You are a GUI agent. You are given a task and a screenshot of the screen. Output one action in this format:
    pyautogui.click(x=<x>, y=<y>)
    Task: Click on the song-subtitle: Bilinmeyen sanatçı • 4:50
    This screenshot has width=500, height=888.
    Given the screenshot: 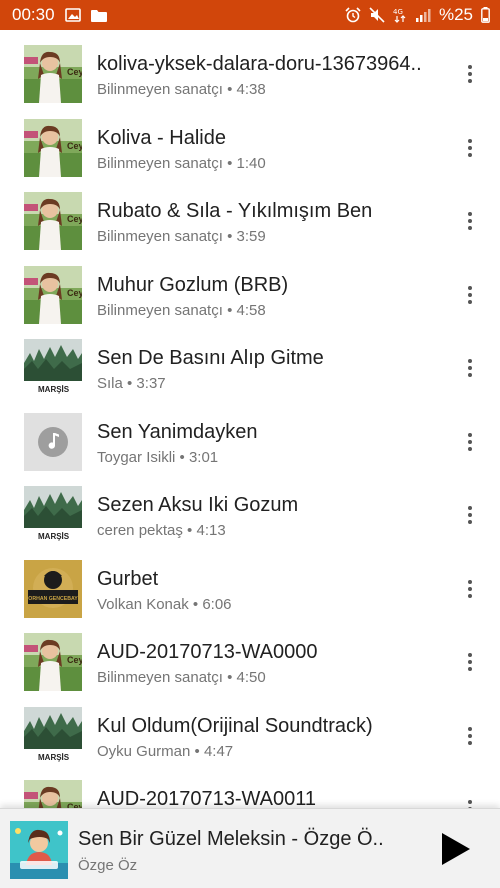 What is the action you would take?
    pyautogui.click(x=181, y=677)
    